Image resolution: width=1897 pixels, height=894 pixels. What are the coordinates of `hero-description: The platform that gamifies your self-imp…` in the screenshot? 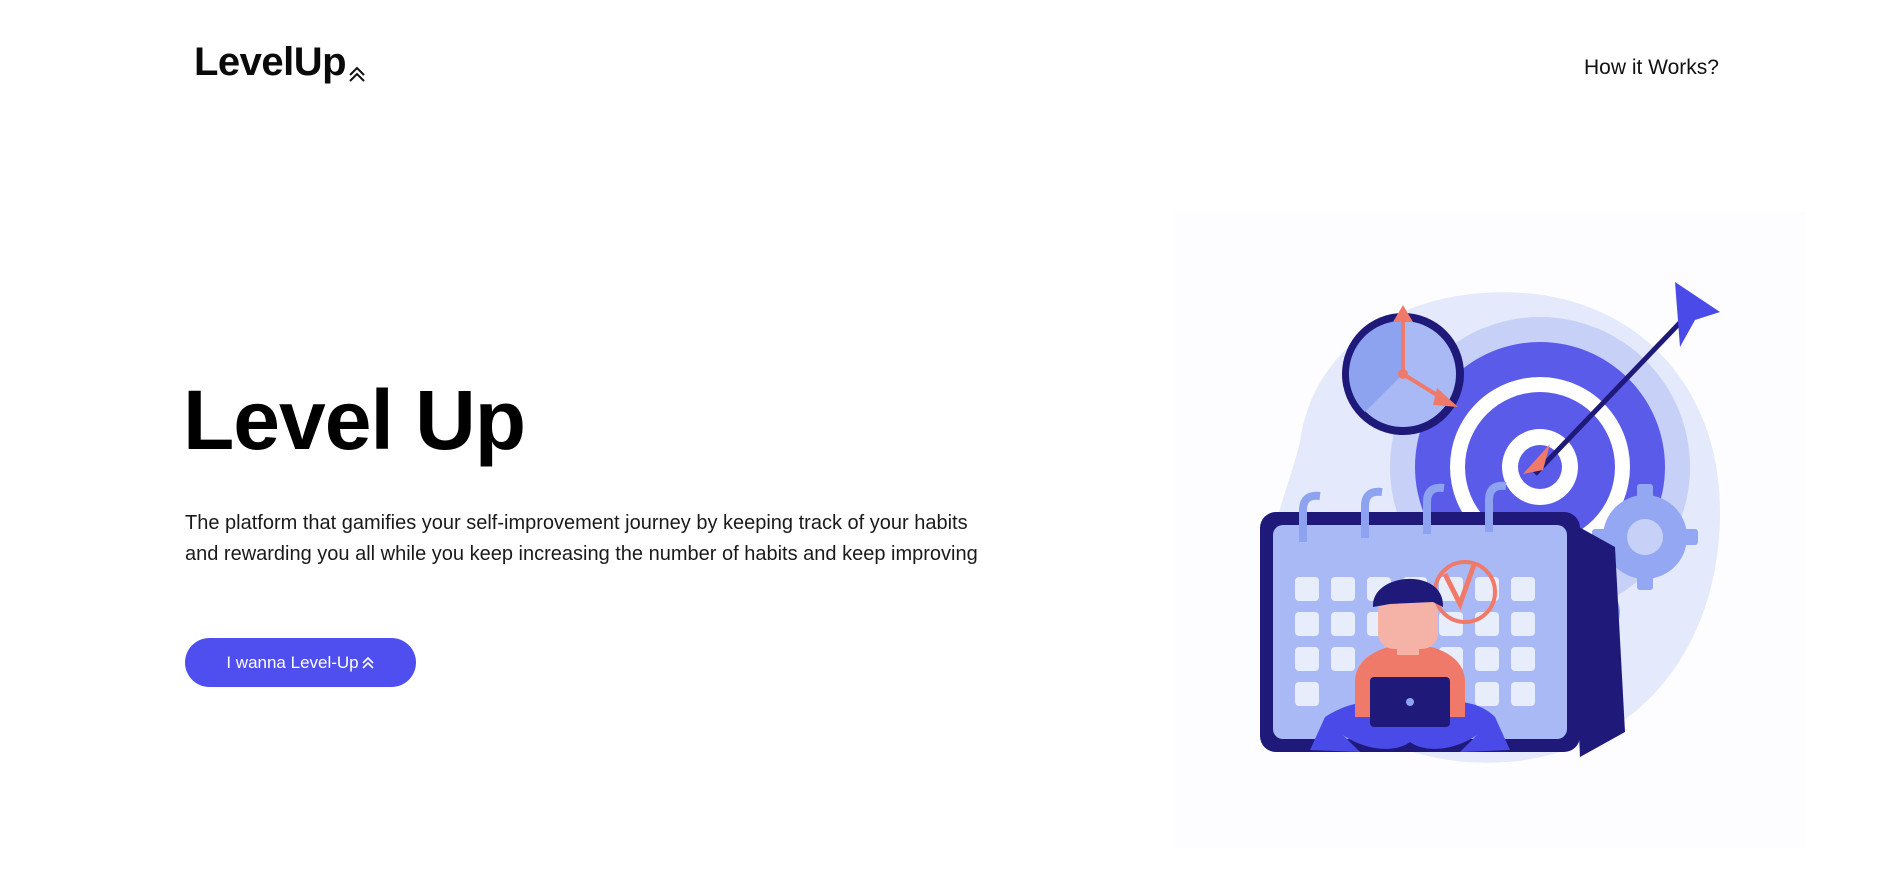 It's located at (581, 538).